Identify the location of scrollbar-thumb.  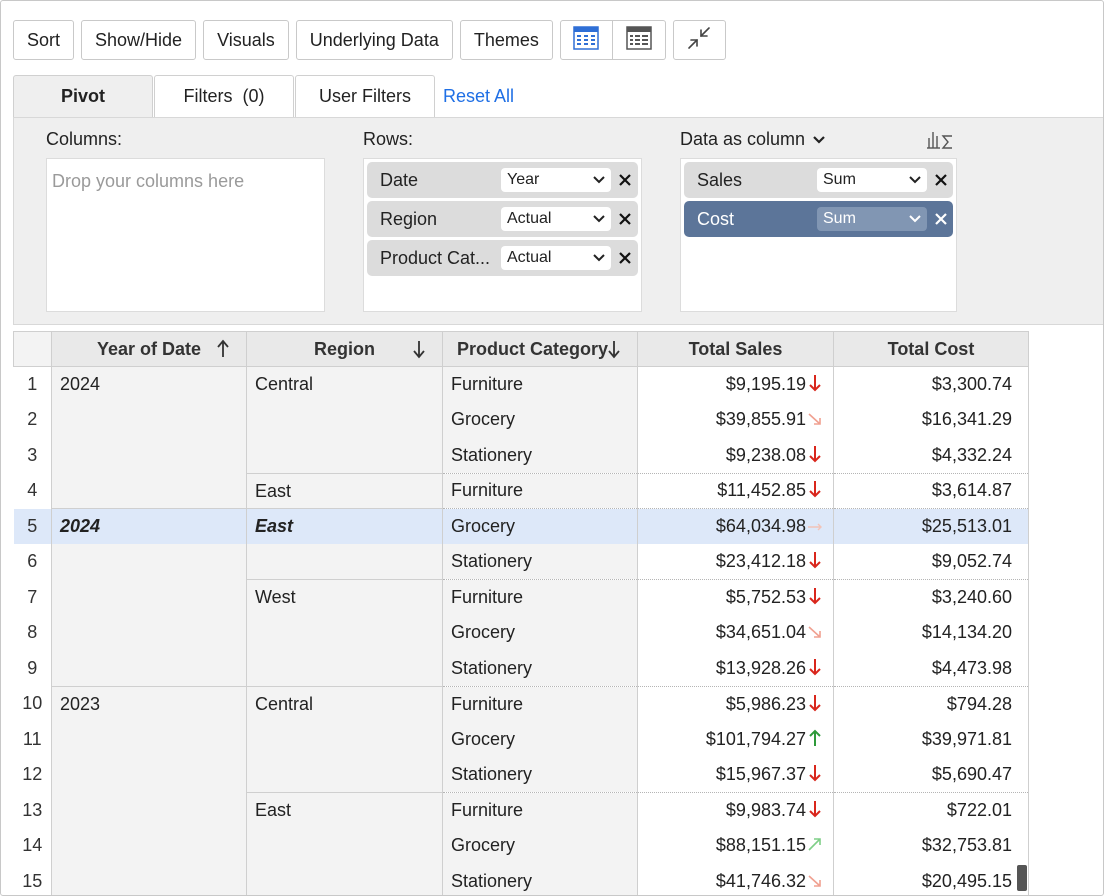
(1022, 878).